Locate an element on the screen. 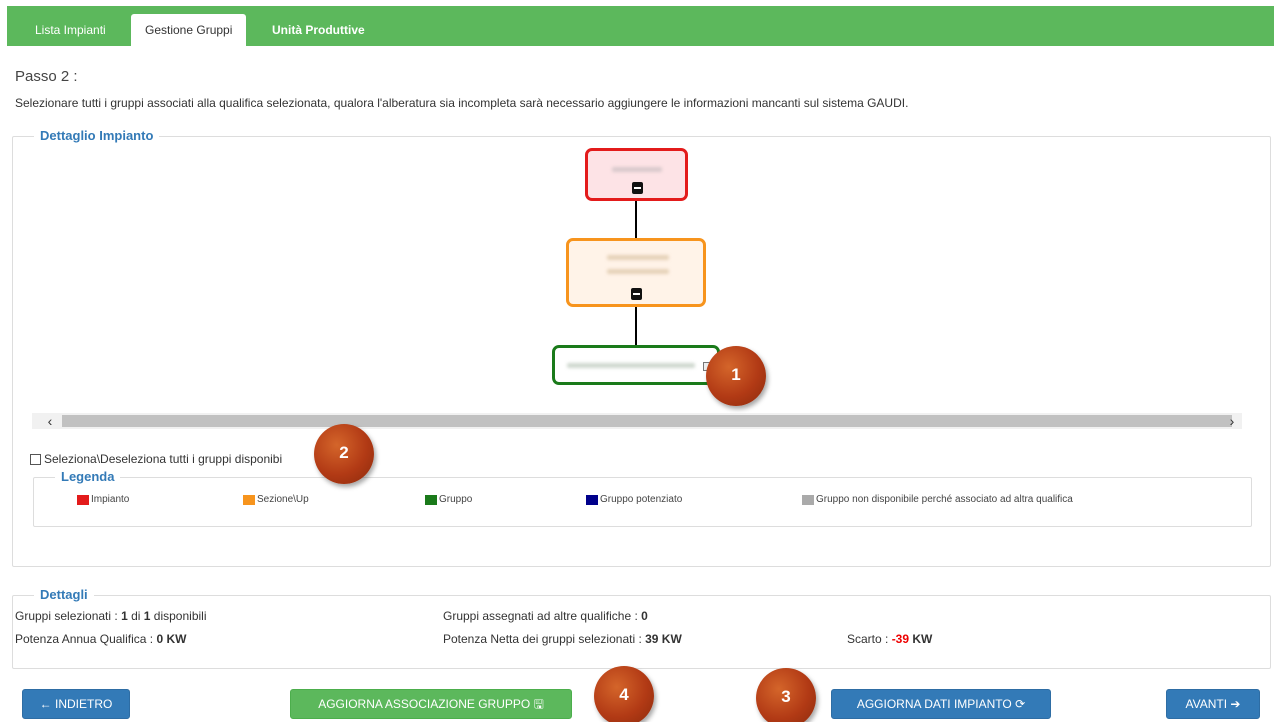 The height and width of the screenshot is (722, 1274). gruppi-assegnati: Gruppi assegnati ad altre qualifiche : 0 is located at coordinates (545, 616).